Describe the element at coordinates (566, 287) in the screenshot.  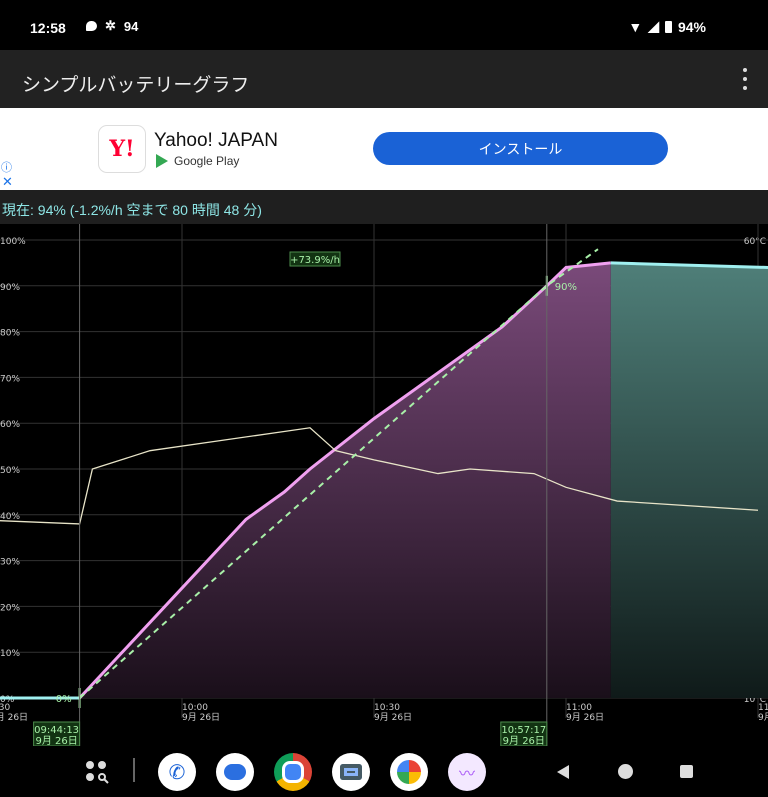
I see `end-marker-pct: 90%` at that location.